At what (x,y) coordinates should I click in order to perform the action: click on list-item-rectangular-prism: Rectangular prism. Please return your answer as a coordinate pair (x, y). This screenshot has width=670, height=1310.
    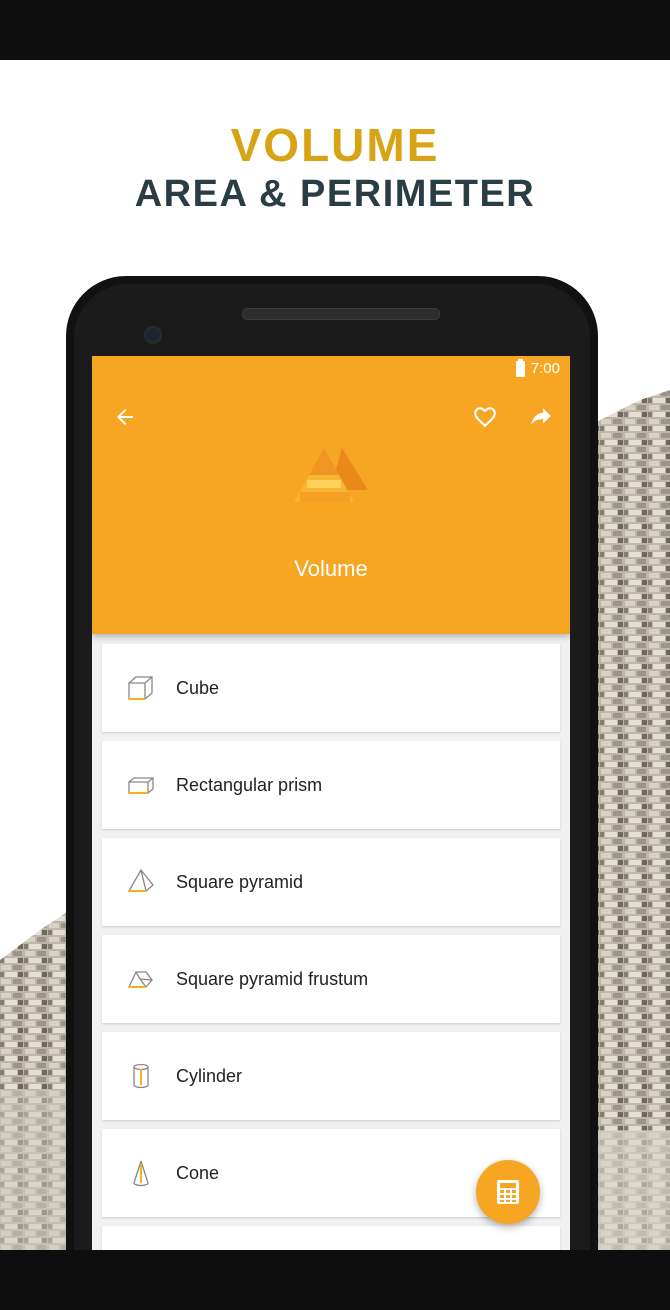
    Looking at the image, I should click on (331, 785).